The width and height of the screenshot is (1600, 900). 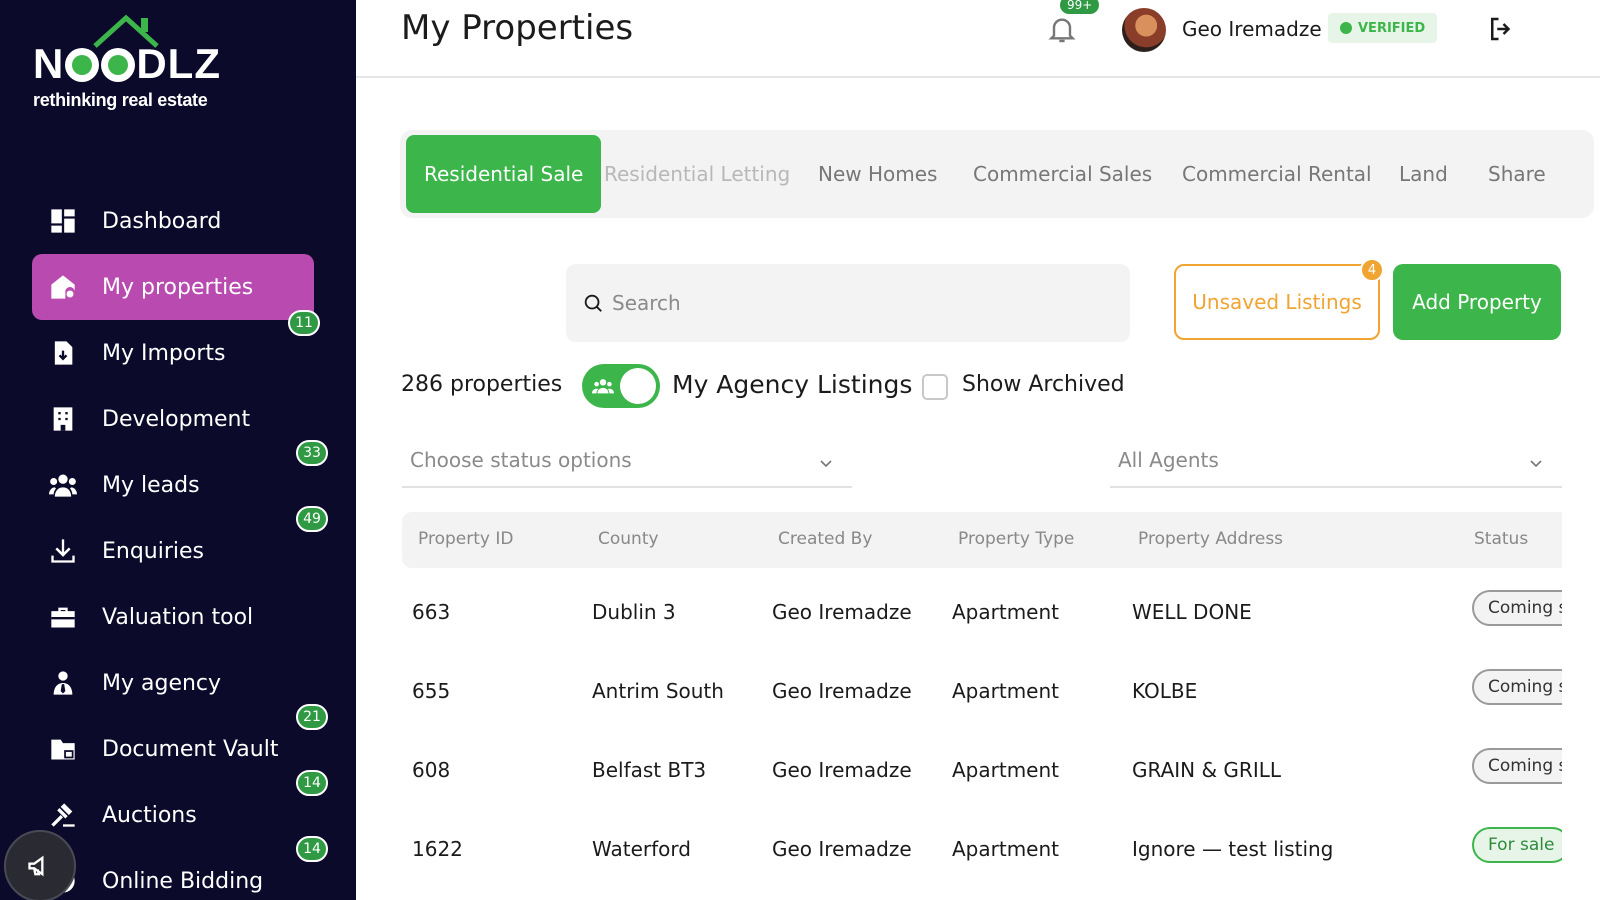 I want to click on dashboard-icon, so click(x=63, y=221).